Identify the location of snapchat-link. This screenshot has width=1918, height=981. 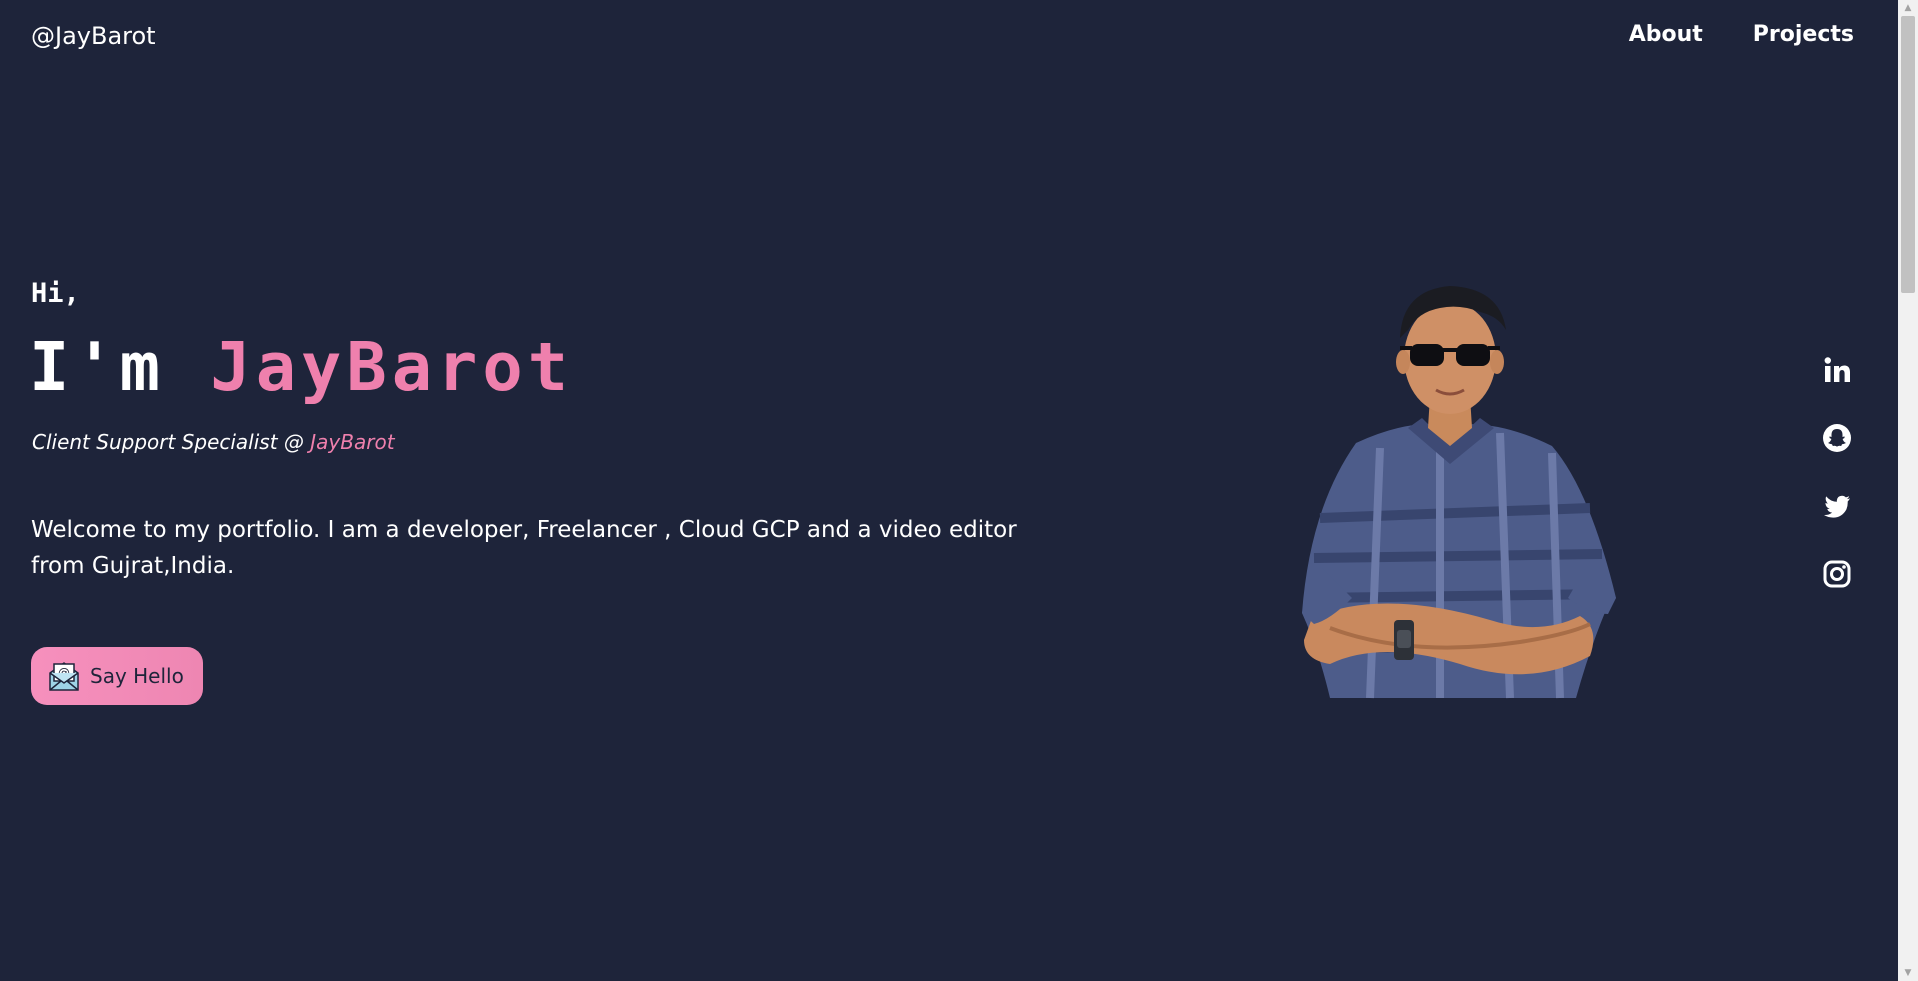
(1837, 438).